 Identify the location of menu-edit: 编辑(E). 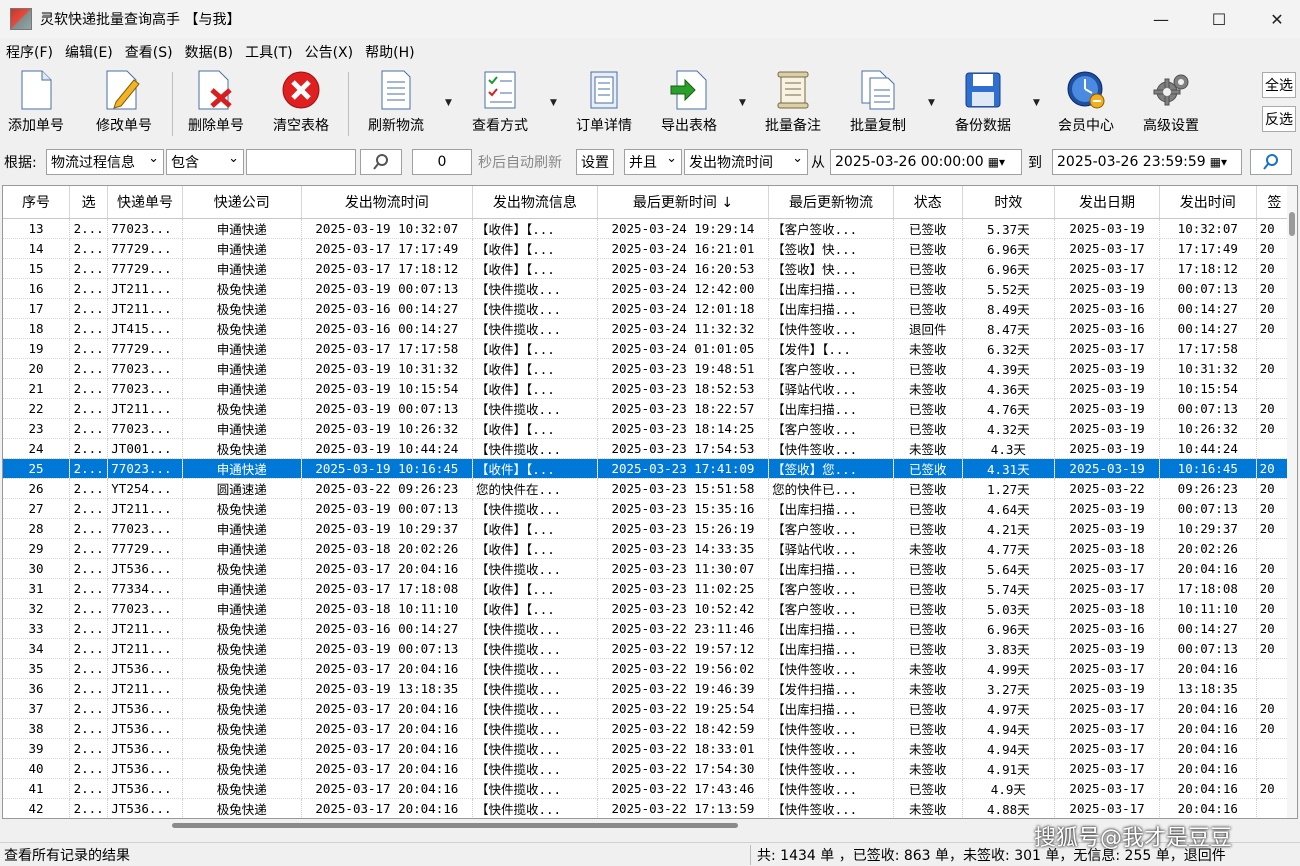
(89, 52).